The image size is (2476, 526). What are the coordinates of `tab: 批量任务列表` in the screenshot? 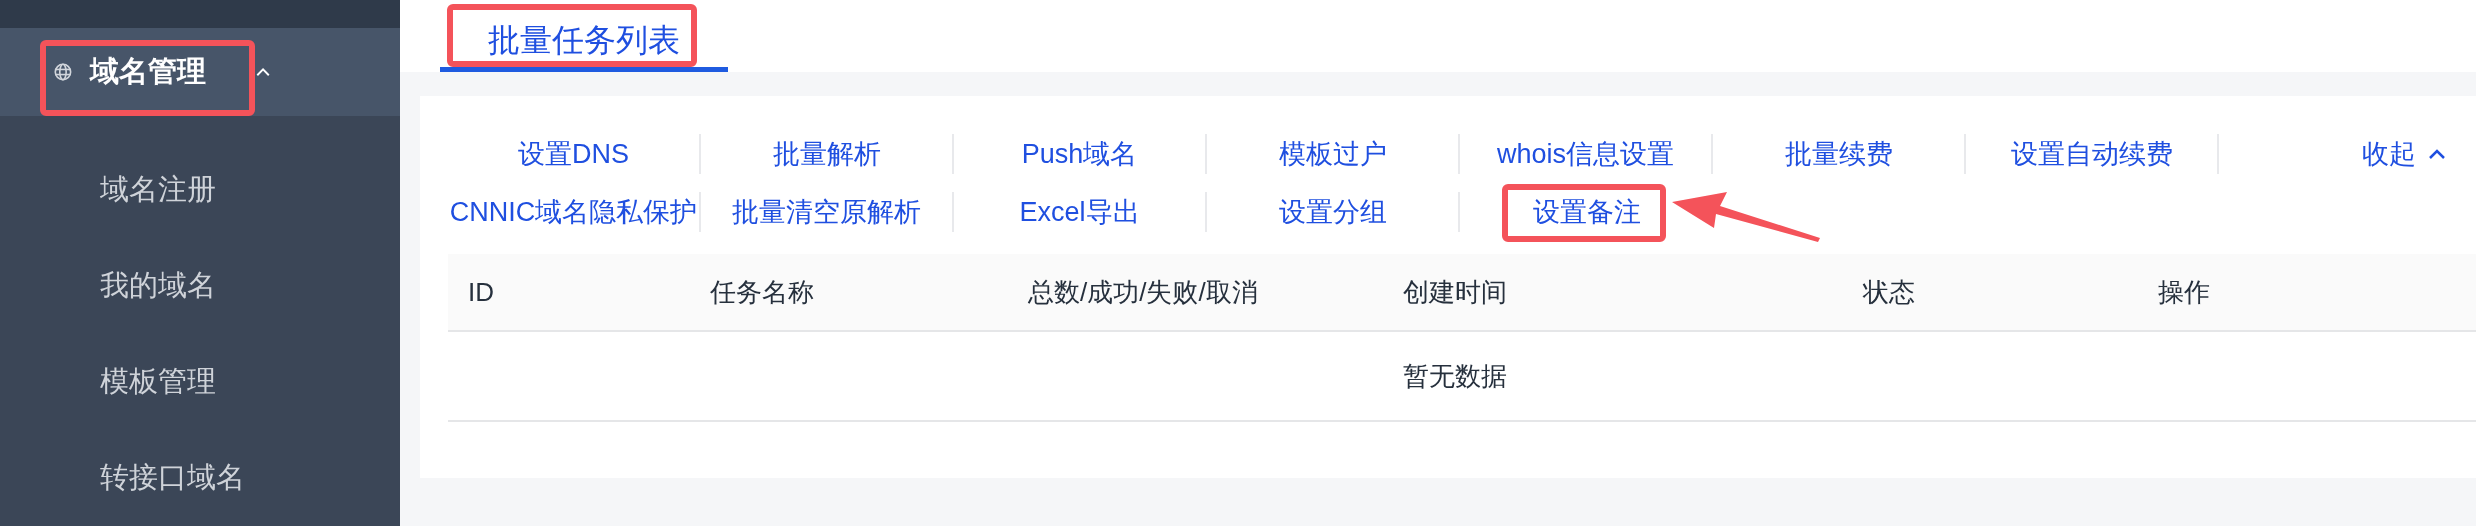 It's located at (584, 42).